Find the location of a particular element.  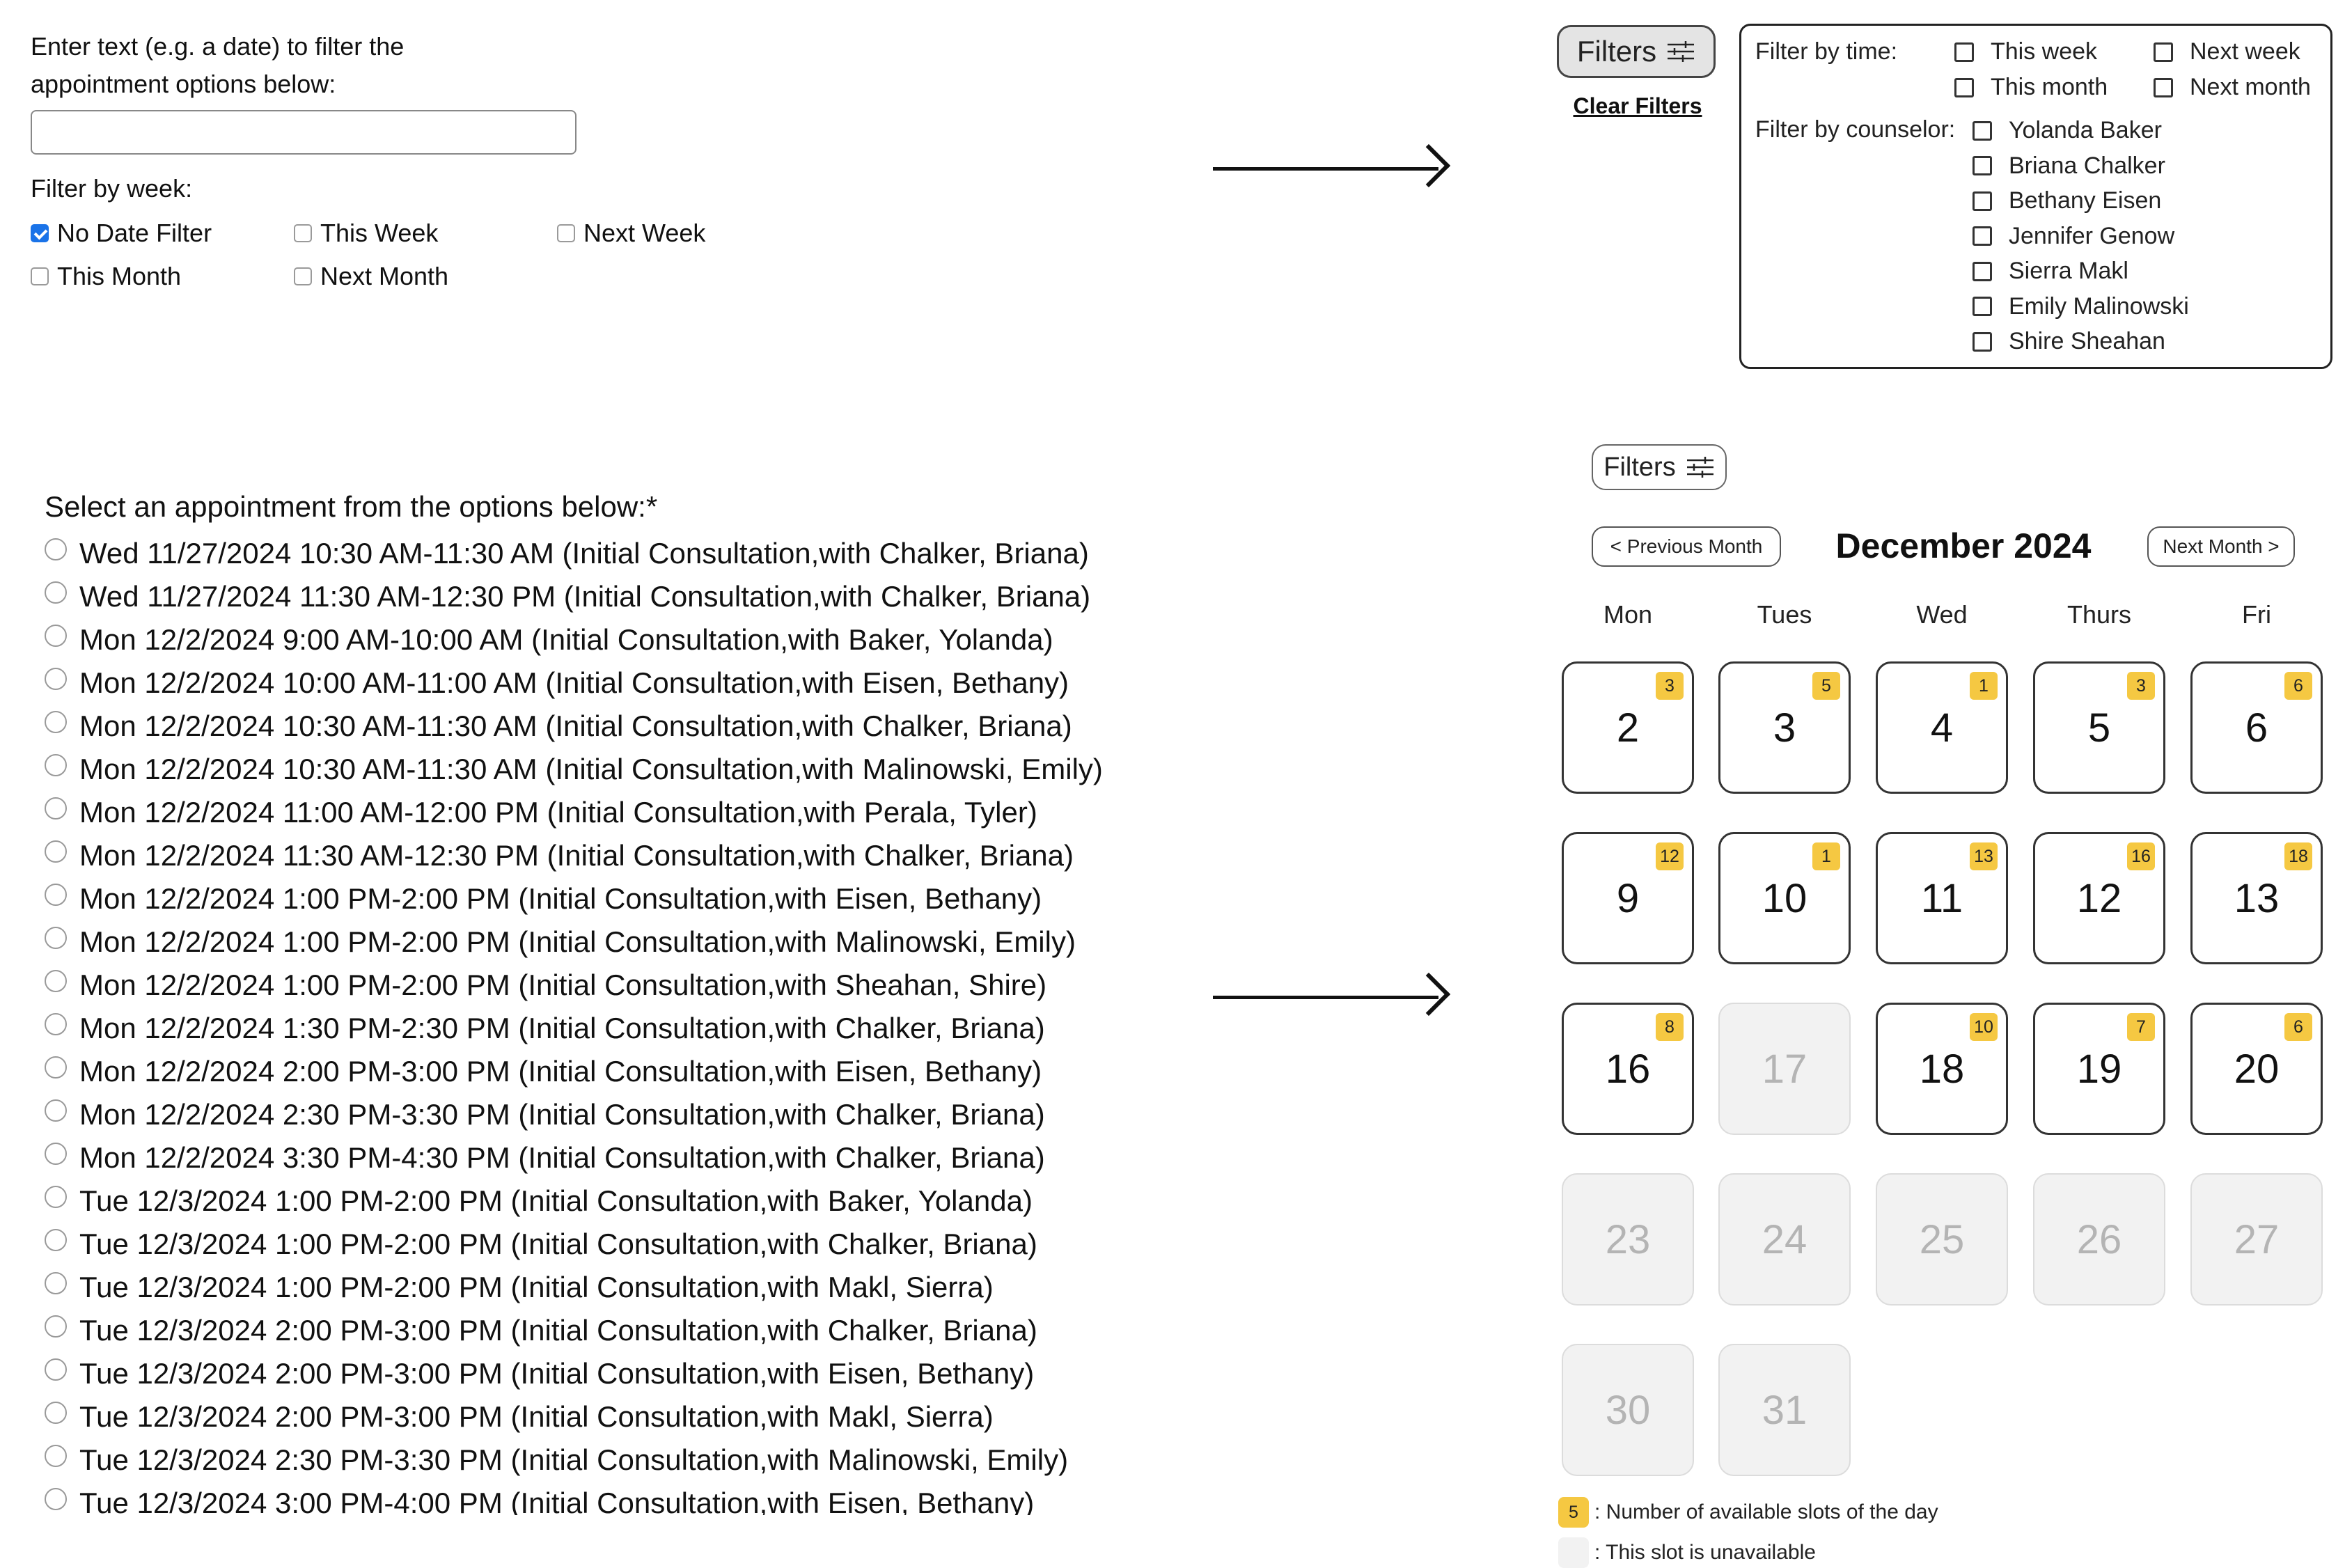

calendar-day: 35 is located at coordinates (1784, 727).